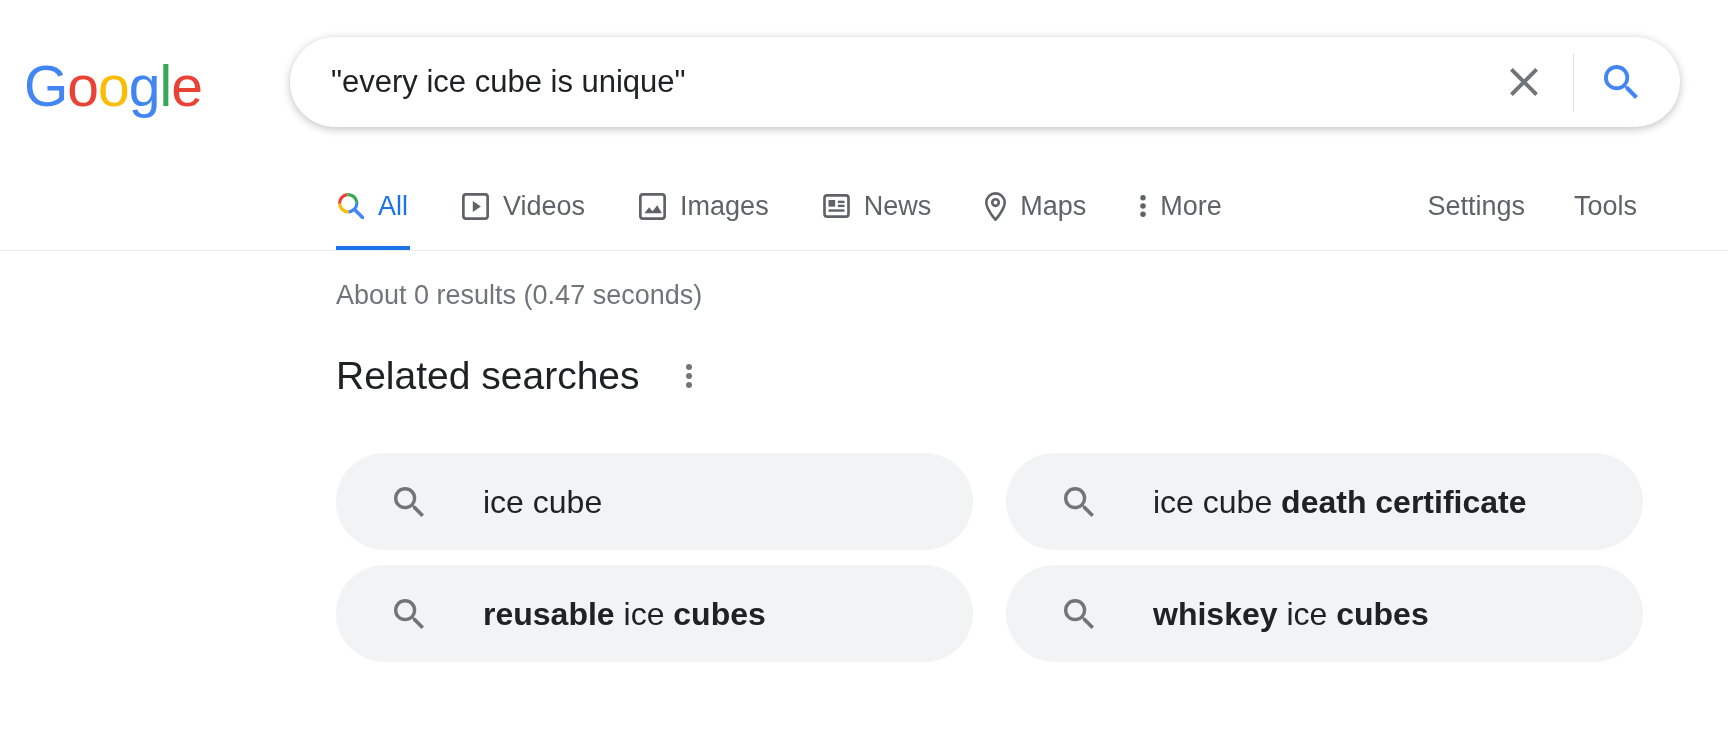 The image size is (1728, 730). Describe the element at coordinates (704, 206) in the screenshot. I see `search-tab: Images` at that location.